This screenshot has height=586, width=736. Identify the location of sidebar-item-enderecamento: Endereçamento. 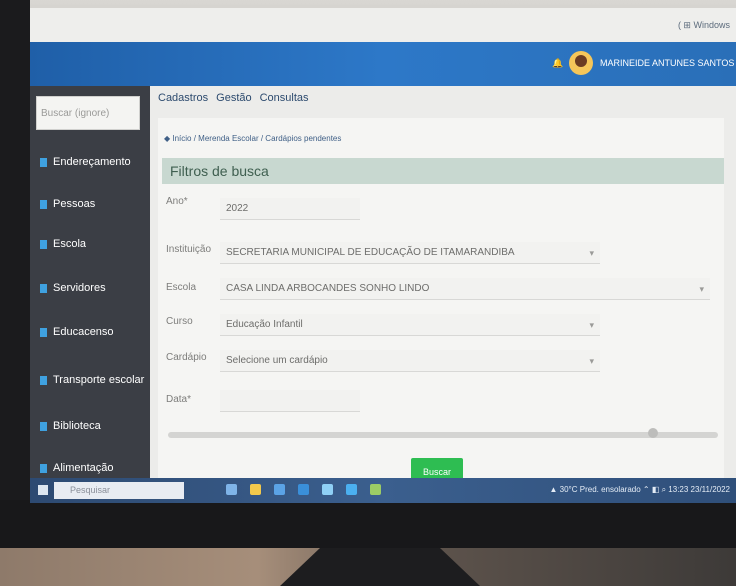
(85, 162).